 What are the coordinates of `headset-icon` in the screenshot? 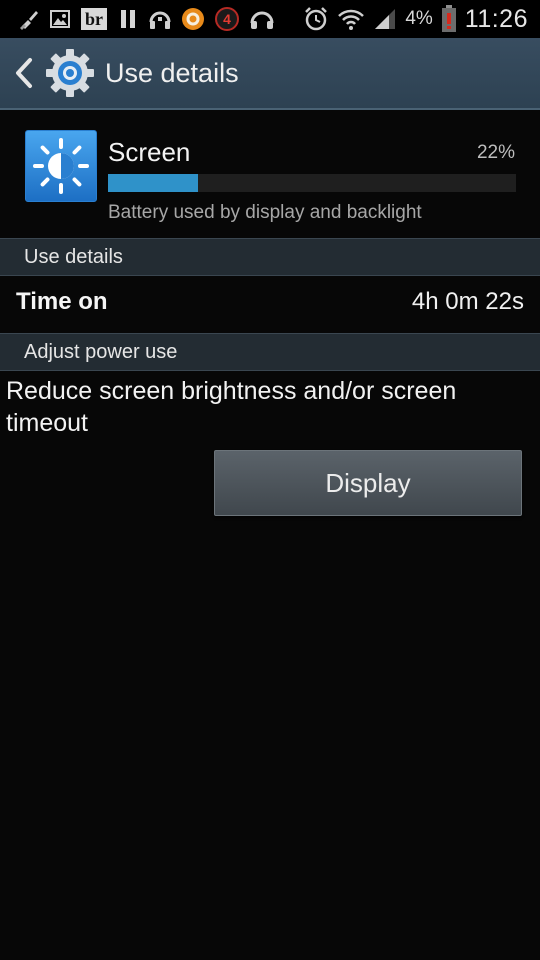 It's located at (262, 19).